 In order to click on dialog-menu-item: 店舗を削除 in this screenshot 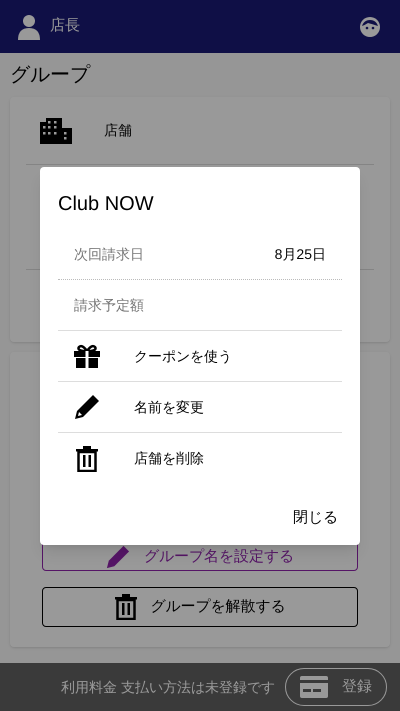, I will do `click(200, 458)`.